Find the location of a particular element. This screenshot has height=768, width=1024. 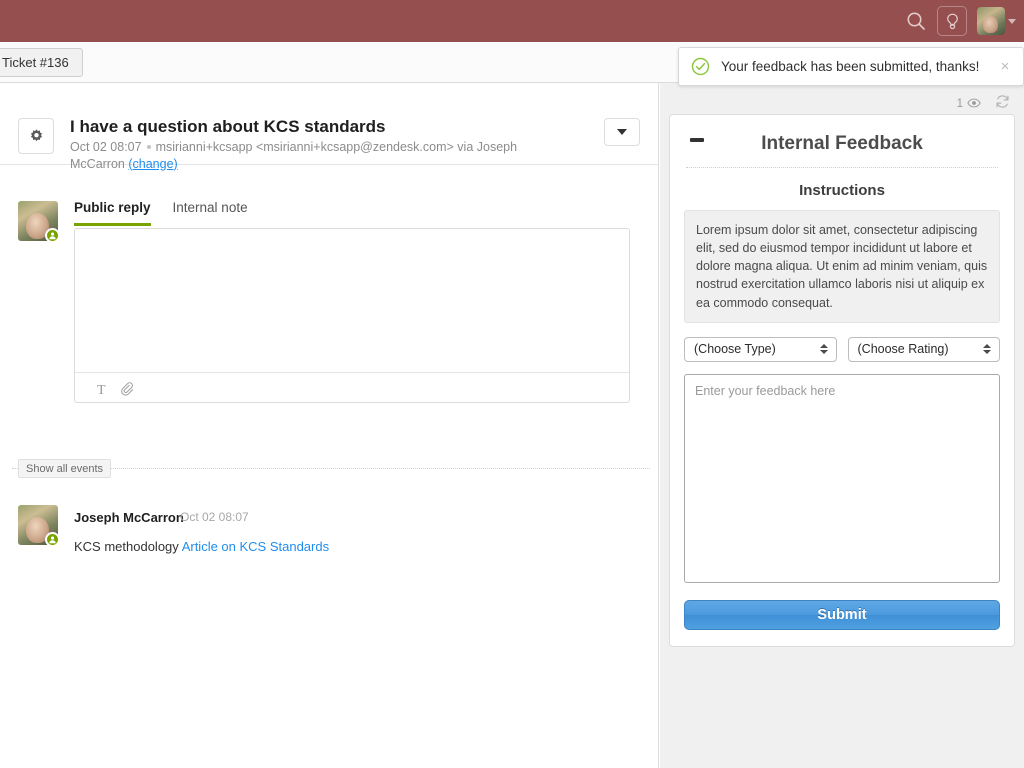

instructions-heading: Instructions is located at coordinates (842, 190).